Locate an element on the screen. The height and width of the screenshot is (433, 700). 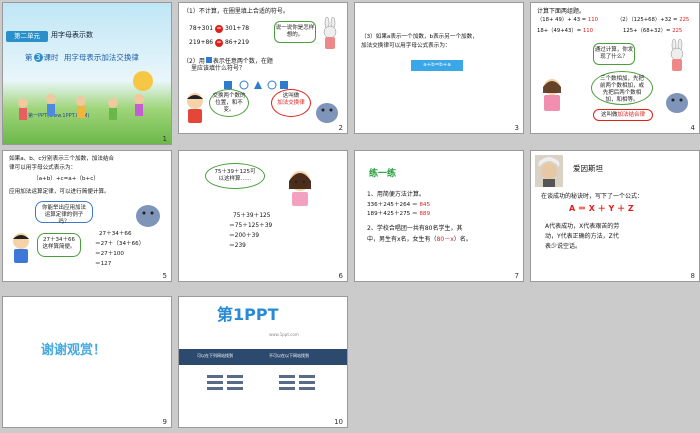
logo-subtitle: www.1ppt.com is located at coordinates (284, 334).